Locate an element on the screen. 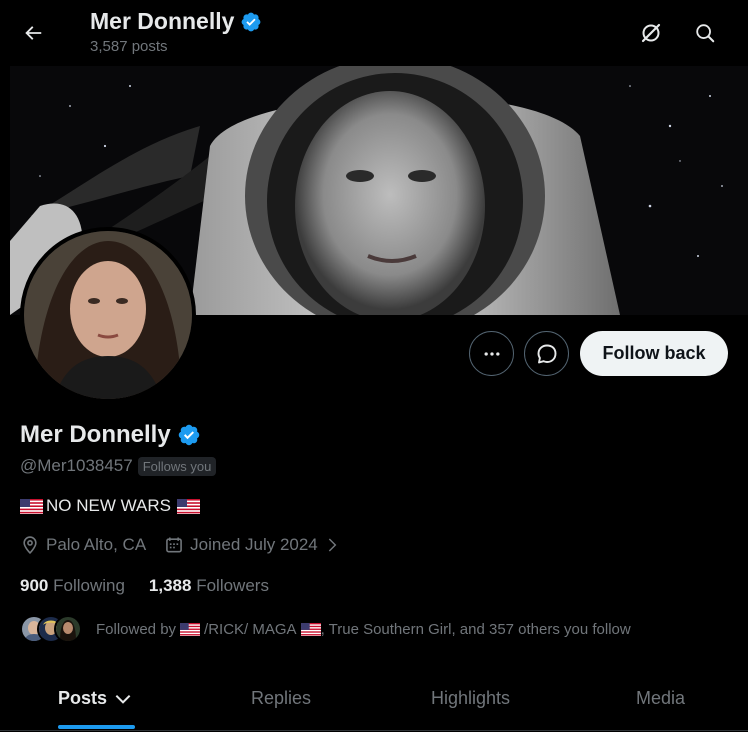 The width and height of the screenshot is (748, 732). back-button is located at coordinates (33, 33).